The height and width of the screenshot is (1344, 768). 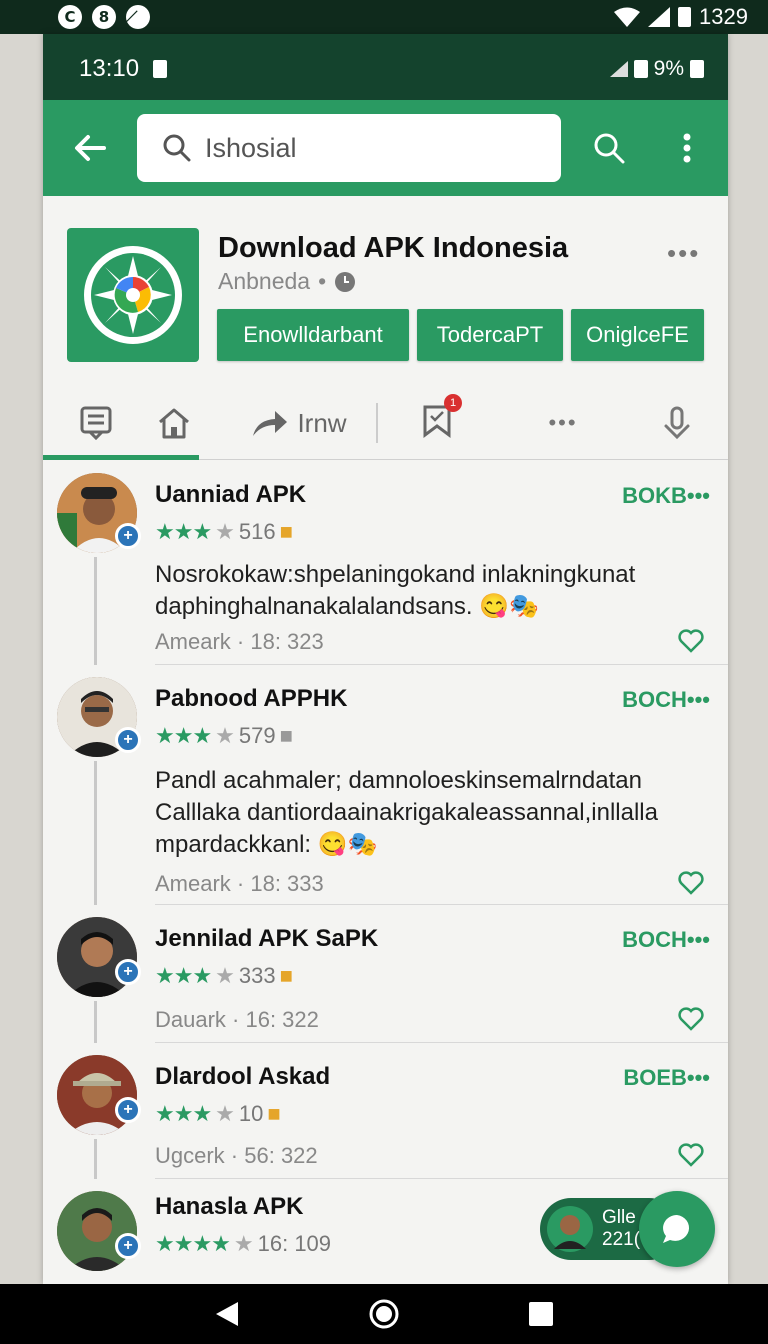 What do you see at coordinates (385, 423) in the screenshot?
I see `tab-bar: Irnw 1 •••` at bounding box center [385, 423].